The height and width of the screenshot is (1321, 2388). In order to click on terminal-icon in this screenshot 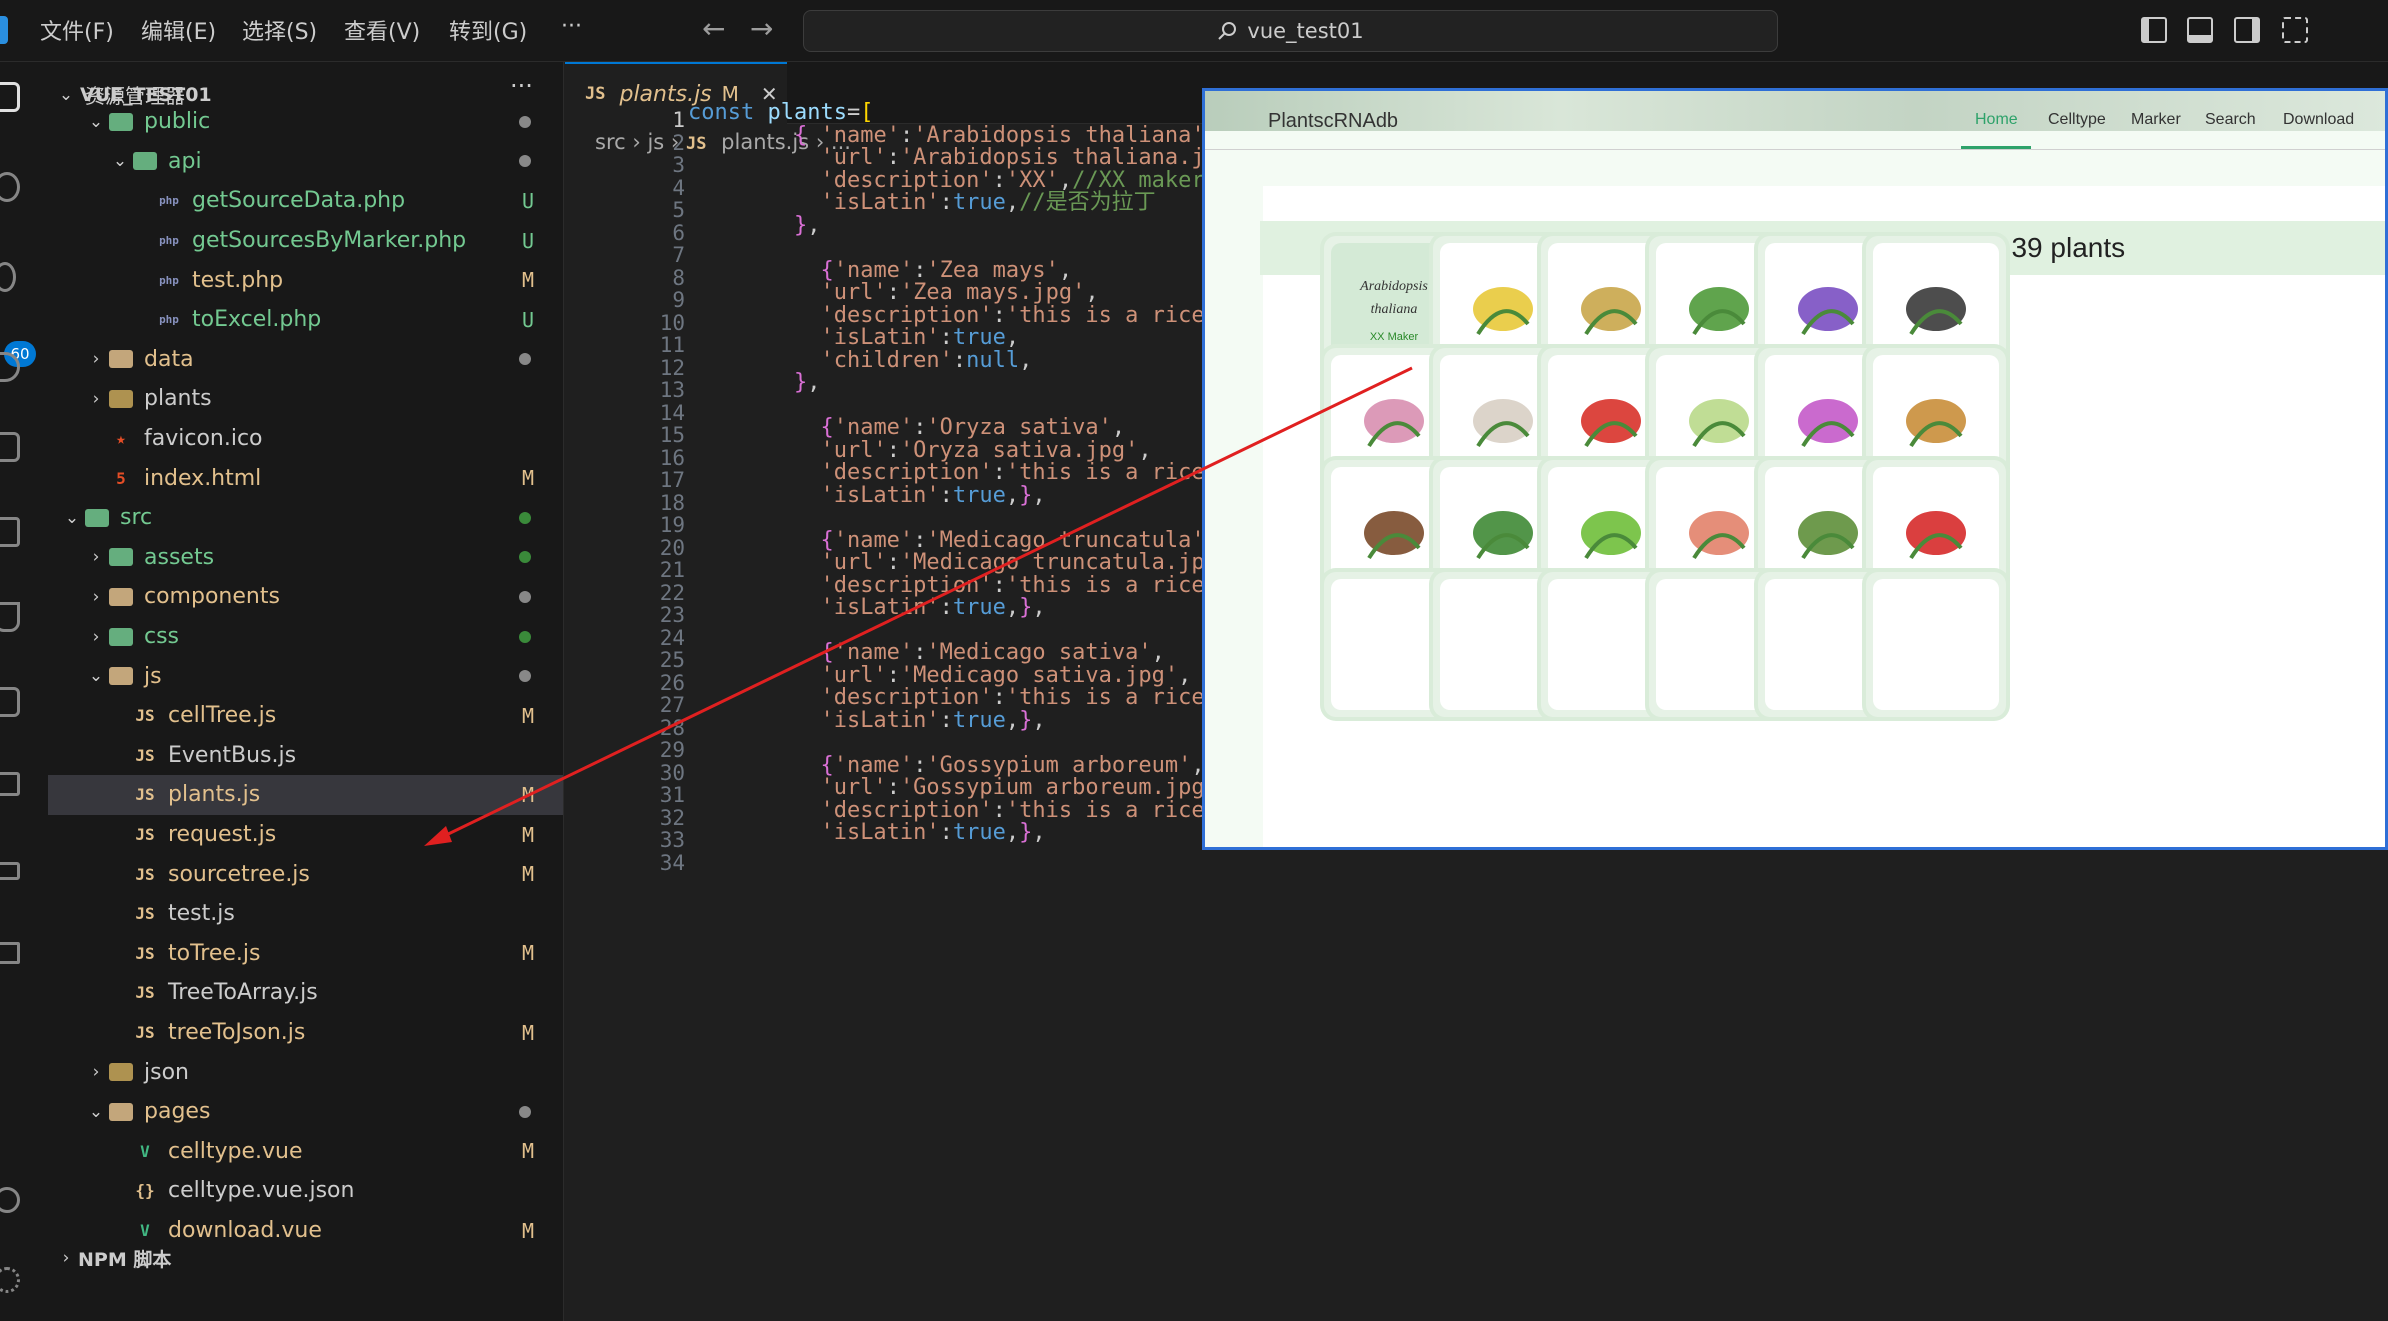, I will do `click(10, 953)`.